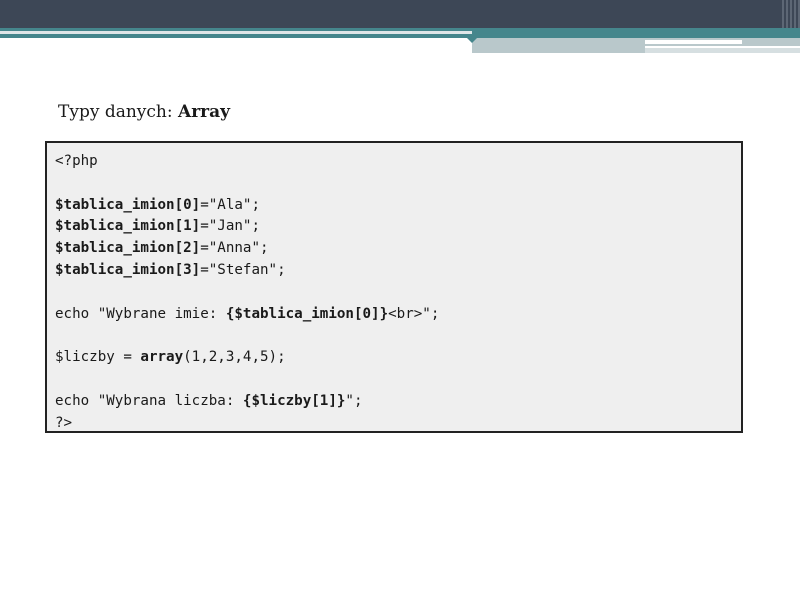  What do you see at coordinates (76, 161) in the screenshot?
I see `code-token: <?php` at bounding box center [76, 161].